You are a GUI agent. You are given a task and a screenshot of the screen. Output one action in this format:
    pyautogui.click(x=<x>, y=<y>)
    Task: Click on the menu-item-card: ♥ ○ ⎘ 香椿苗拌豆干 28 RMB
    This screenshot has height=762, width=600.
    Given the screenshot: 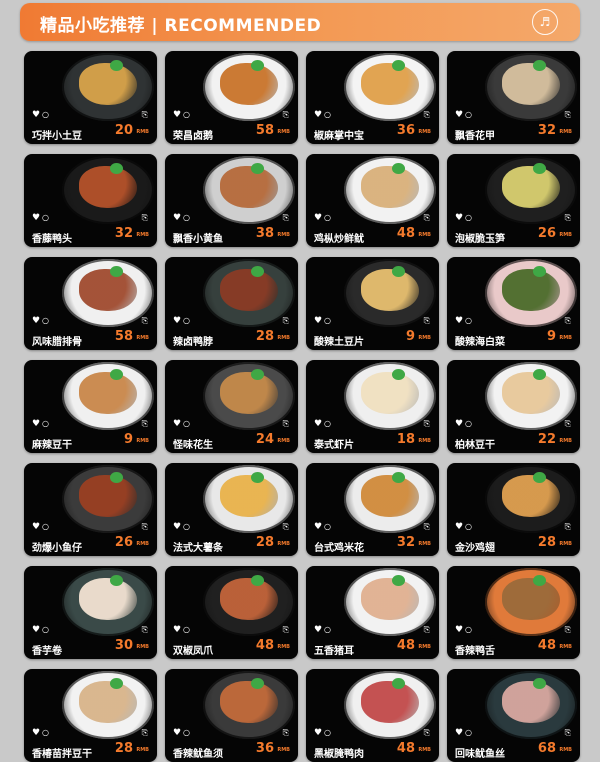 What is the action you would take?
    pyautogui.click(x=90, y=715)
    